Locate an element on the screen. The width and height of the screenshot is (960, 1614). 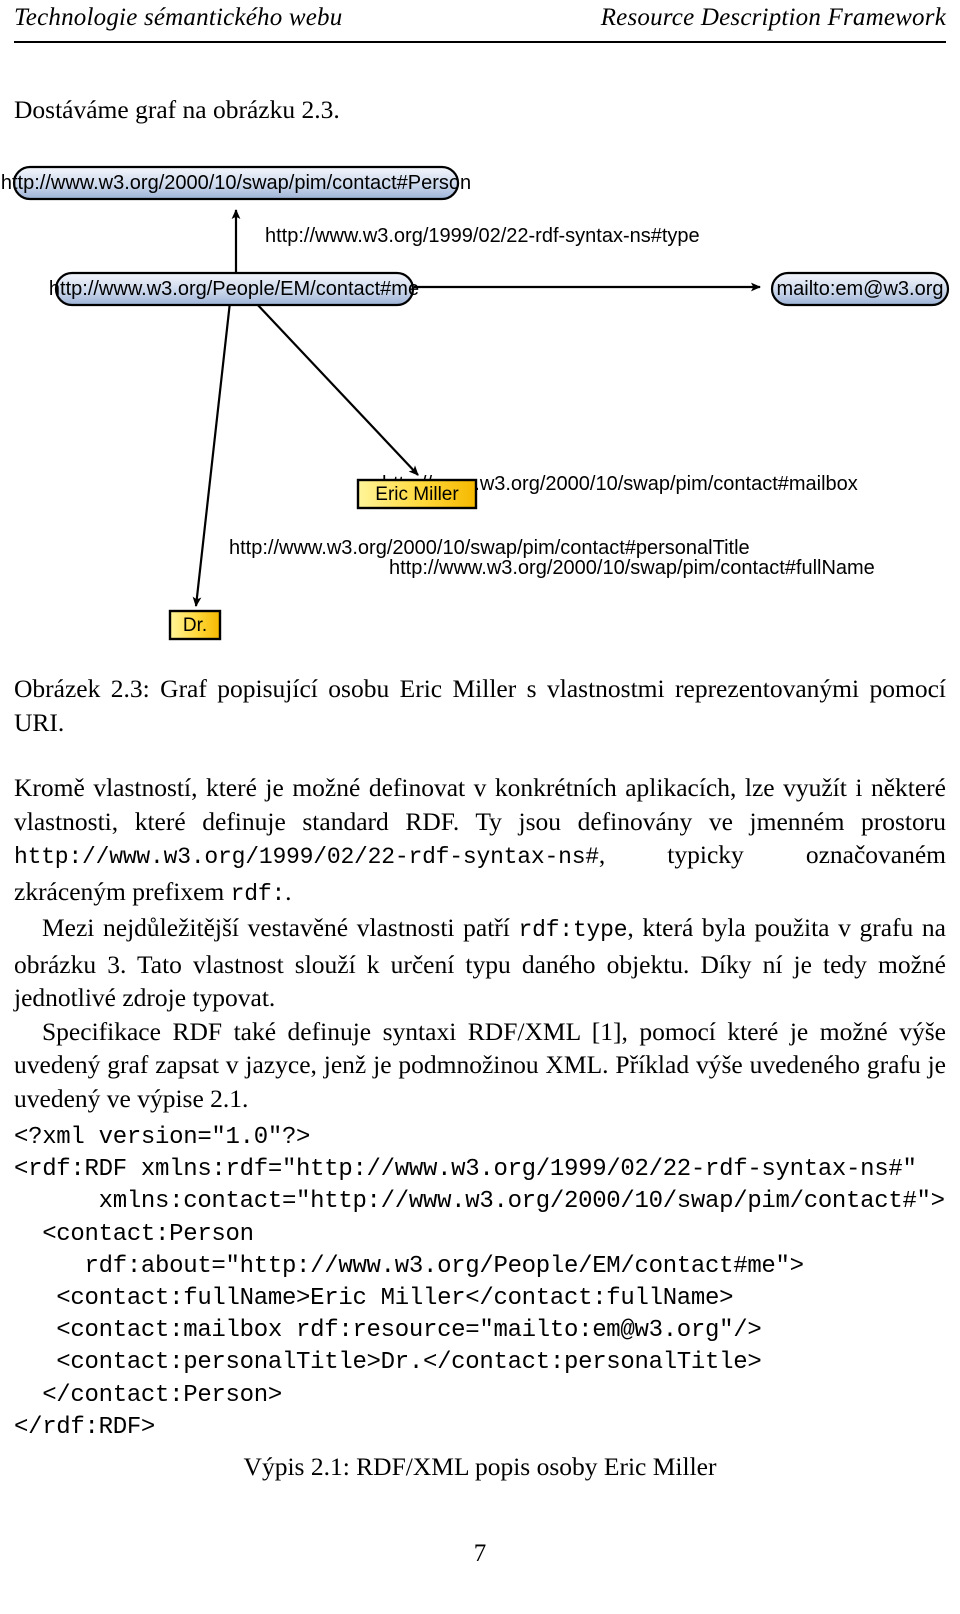
me-node-label: http://www.w3.org/People/EM/contact#me is located at coordinates (234, 289).